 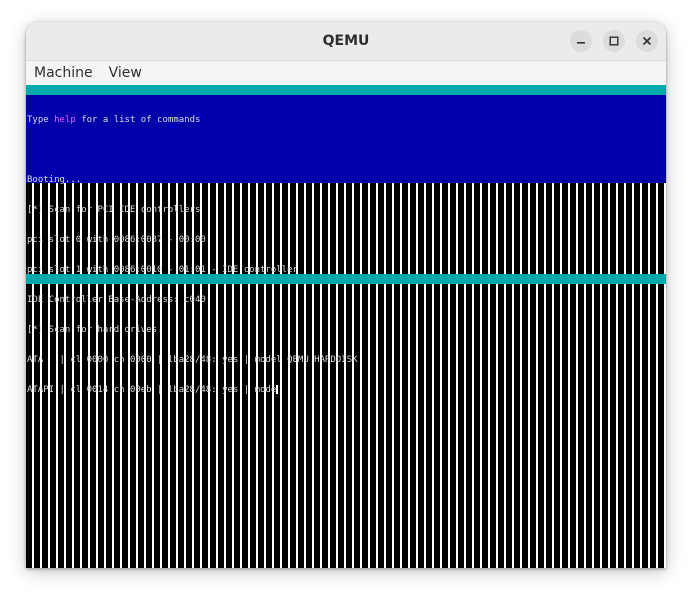 What do you see at coordinates (346, 73) in the screenshot?
I see `menubar: Machine View` at bounding box center [346, 73].